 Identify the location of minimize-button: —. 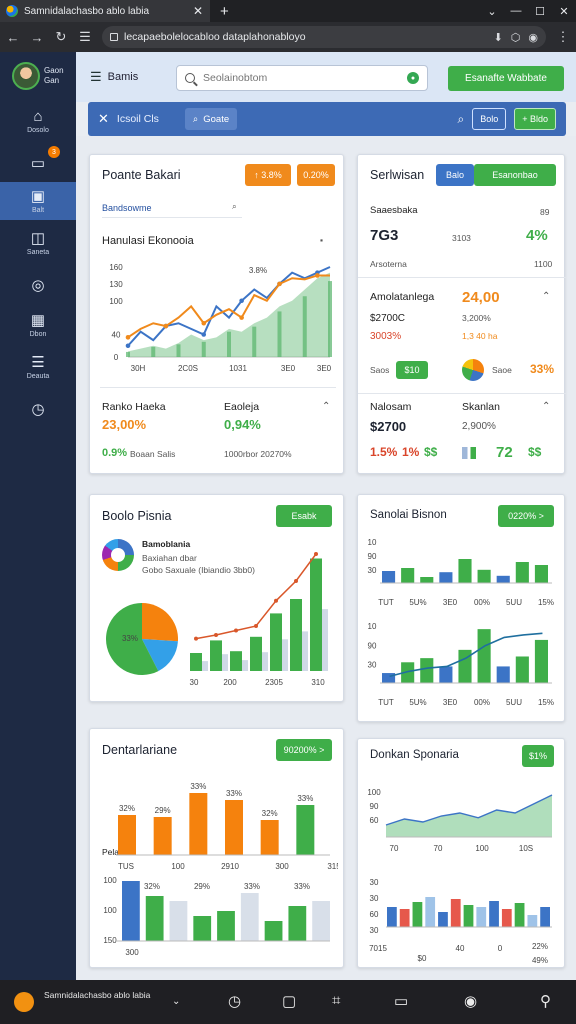
(516, 11).